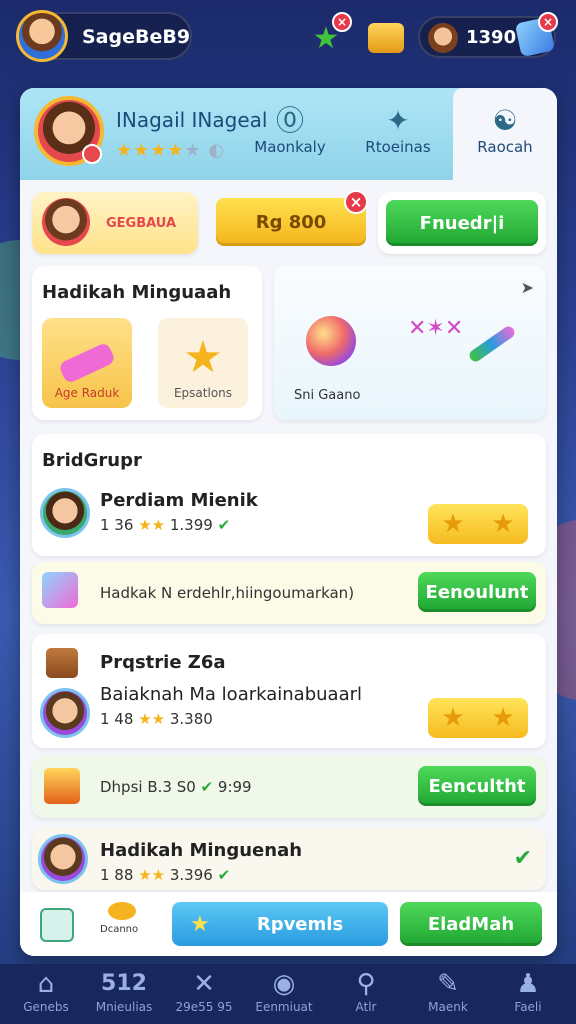 This screenshot has width=576, height=1024. I want to click on mission-stats: 1 88 ★★ 3.396 ✔, so click(165, 875).